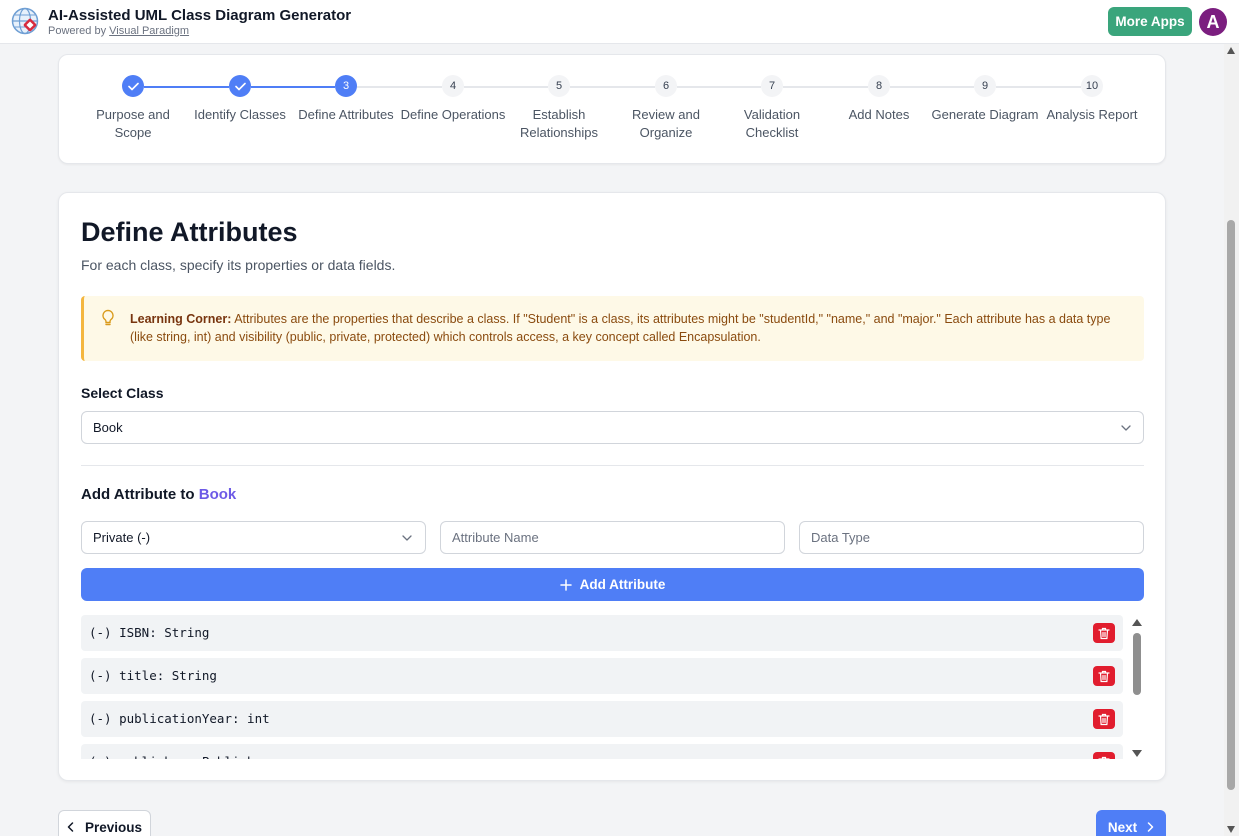 The image size is (1239, 836). Describe the element at coordinates (122, 393) in the screenshot. I see `select-class-label: Select Class` at that location.